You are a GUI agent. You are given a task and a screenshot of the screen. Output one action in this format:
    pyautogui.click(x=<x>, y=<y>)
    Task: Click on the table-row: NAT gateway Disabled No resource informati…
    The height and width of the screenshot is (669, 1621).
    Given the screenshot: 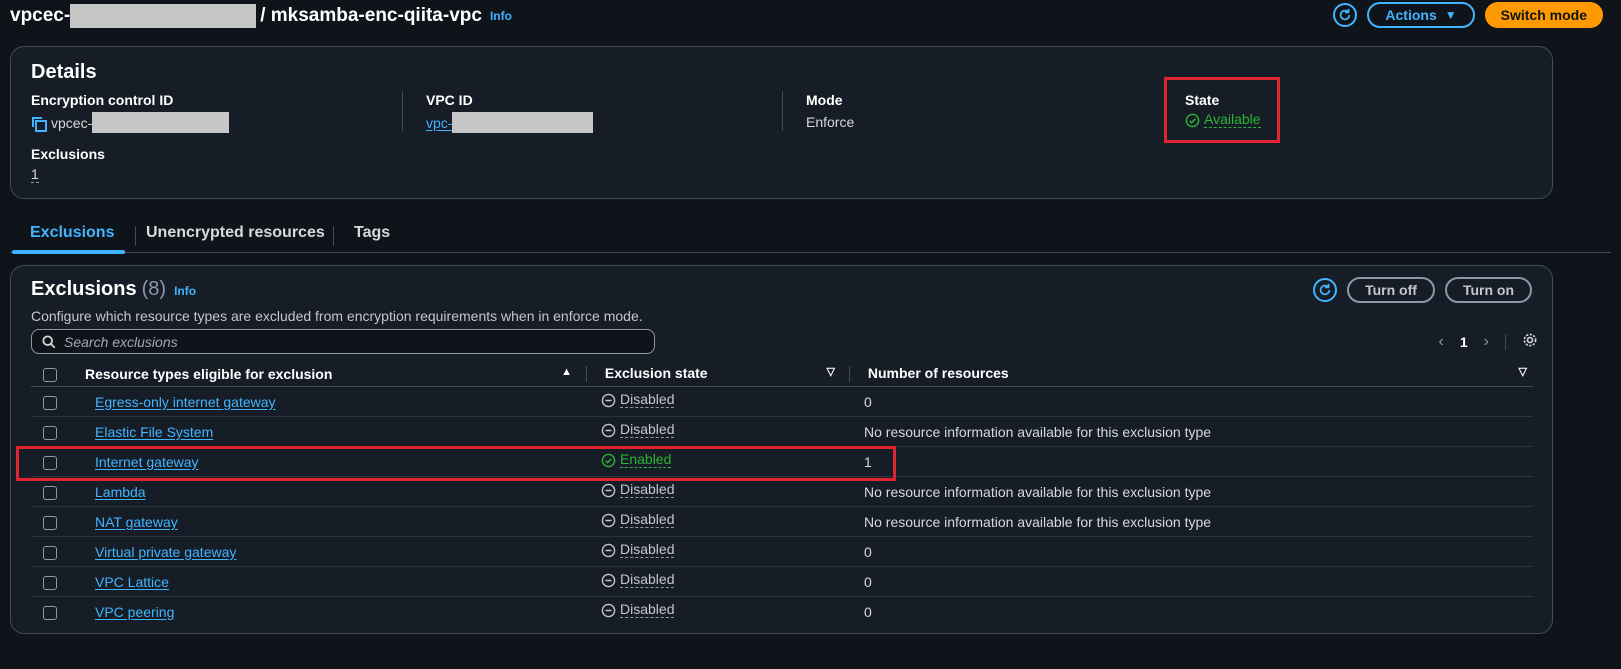 What is the action you would take?
    pyautogui.click(x=782, y=521)
    